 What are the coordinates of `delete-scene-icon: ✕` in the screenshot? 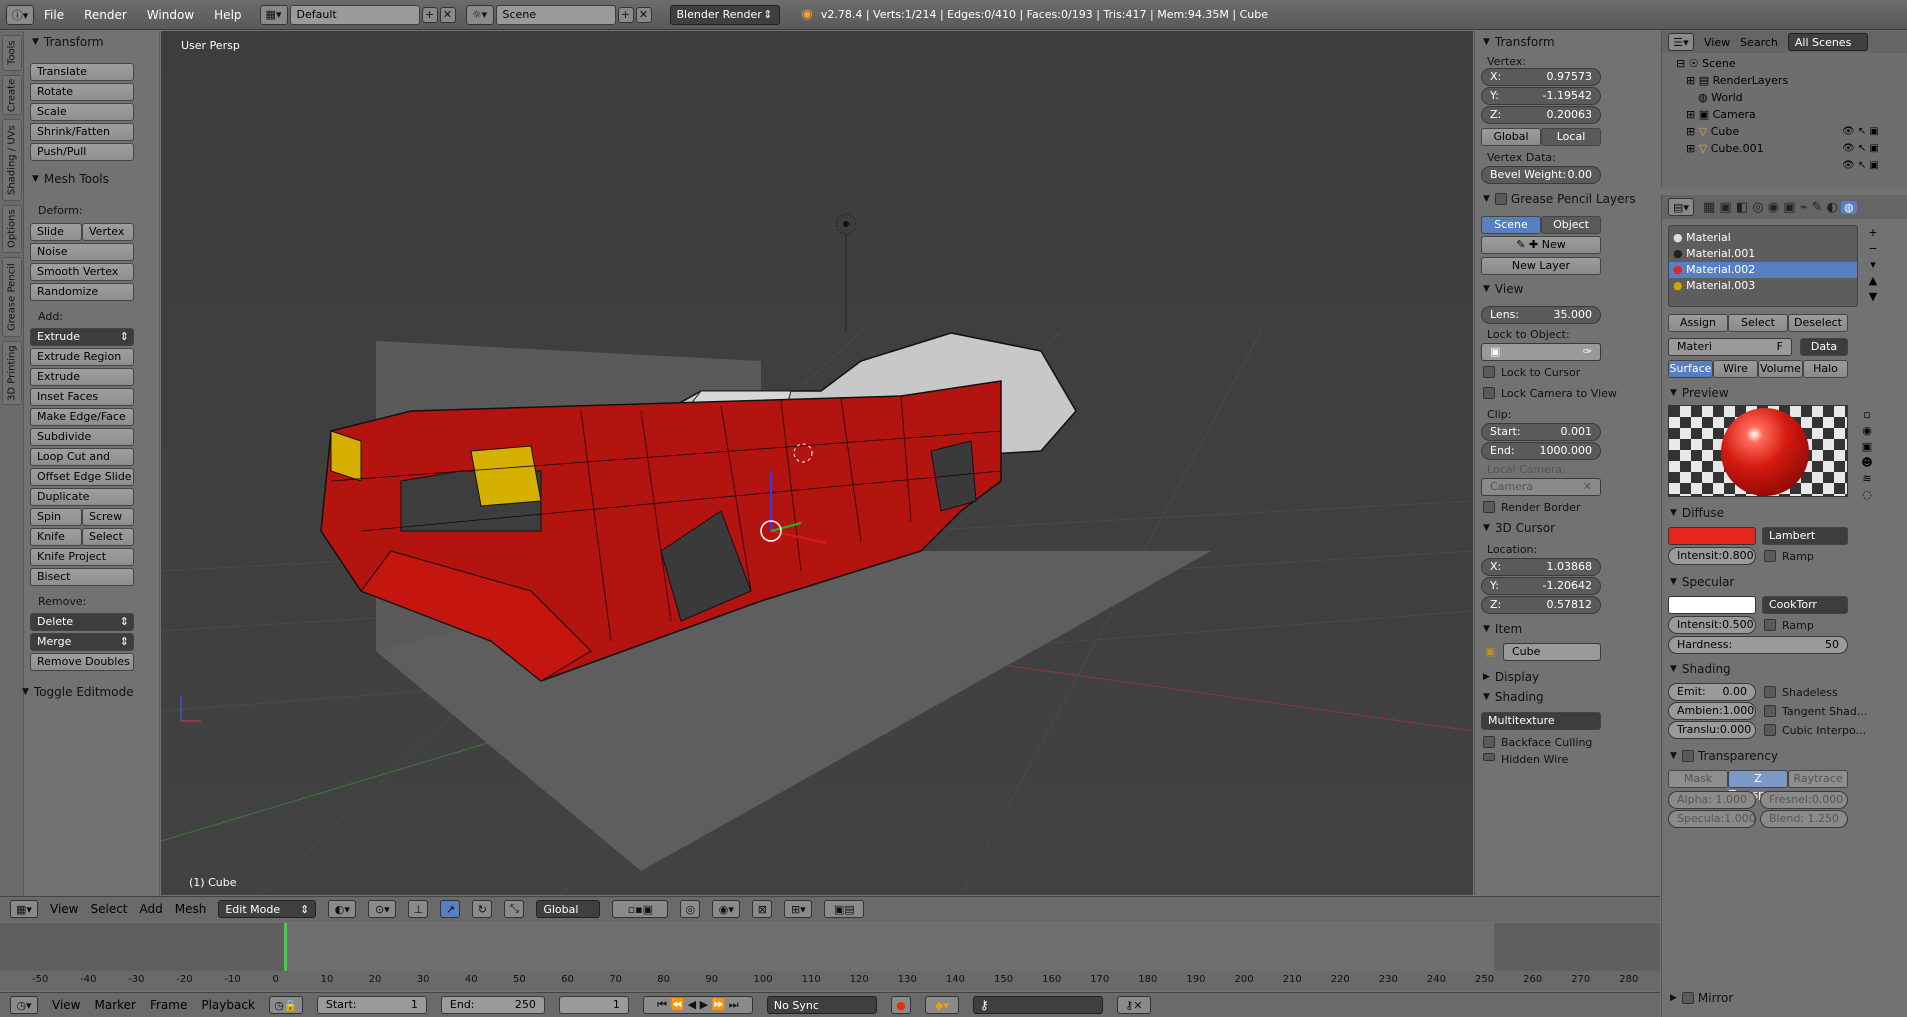 It's located at (643, 14).